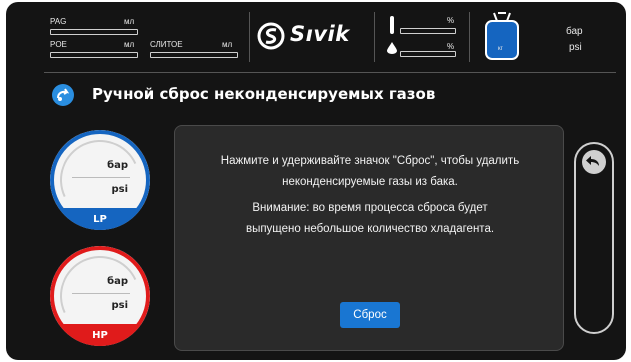  What do you see at coordinates (370, 315) in the screenshot?
I see `reset-button: Сброс` at bounding box center [370, 315].